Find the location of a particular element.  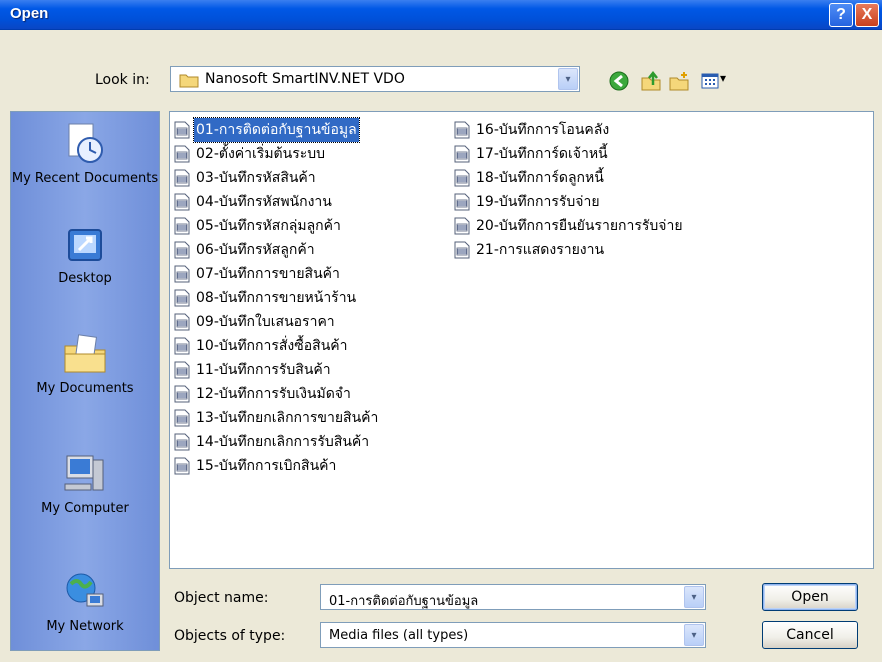

file-item: 04-บันทึกรหัสพนักงาน is located at coordinates (277, 202).